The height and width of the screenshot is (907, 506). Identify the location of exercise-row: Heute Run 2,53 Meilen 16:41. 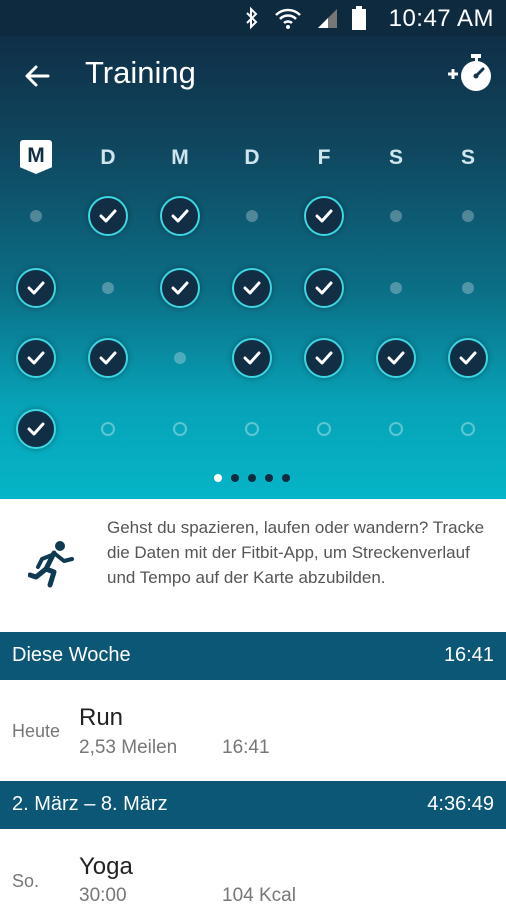
(253, 730).